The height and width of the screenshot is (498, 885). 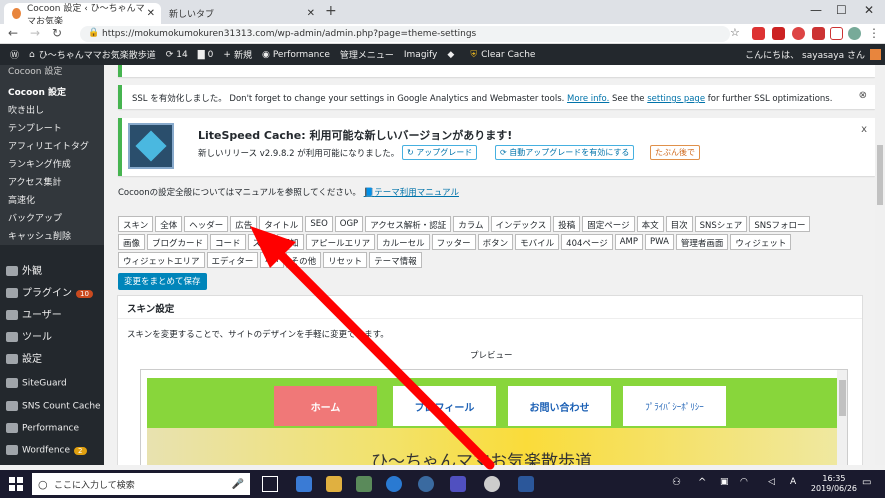 What do you see at coordinates (854, 33) in the screenshot?
I see `profile-avatar-icon` at bounding box center [854, 33].